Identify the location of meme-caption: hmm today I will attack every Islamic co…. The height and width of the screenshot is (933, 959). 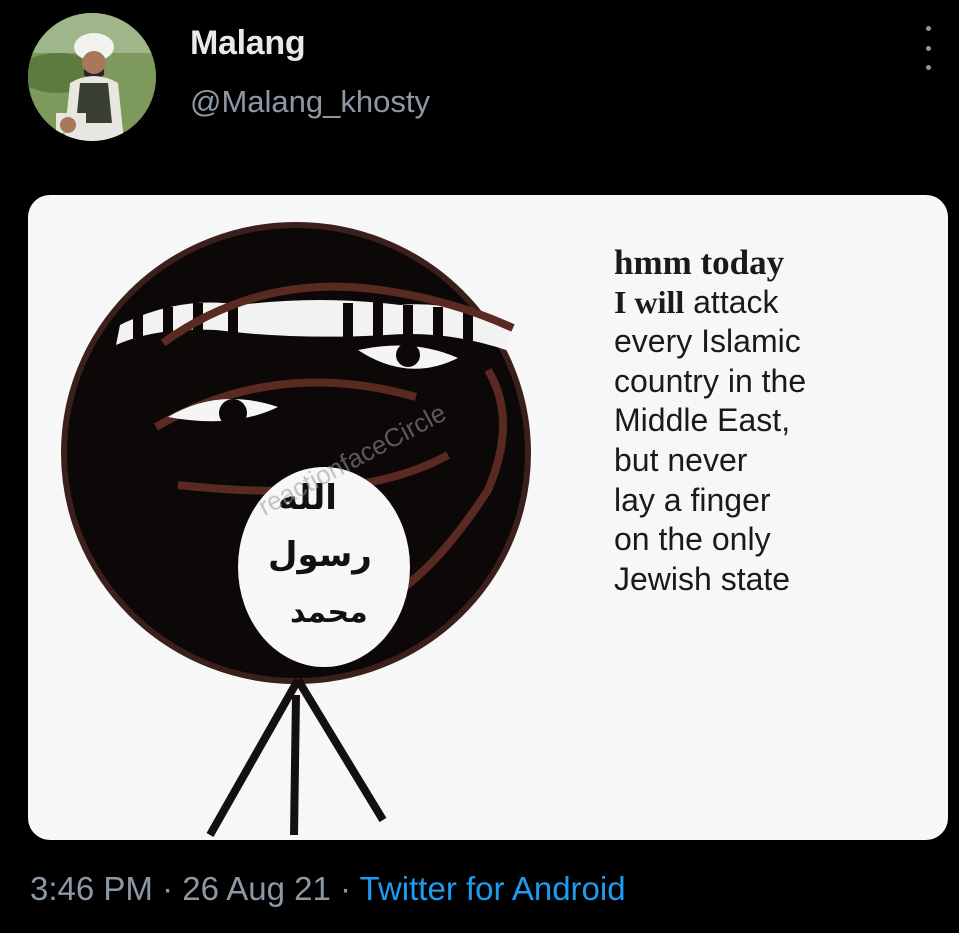
(710, 421).